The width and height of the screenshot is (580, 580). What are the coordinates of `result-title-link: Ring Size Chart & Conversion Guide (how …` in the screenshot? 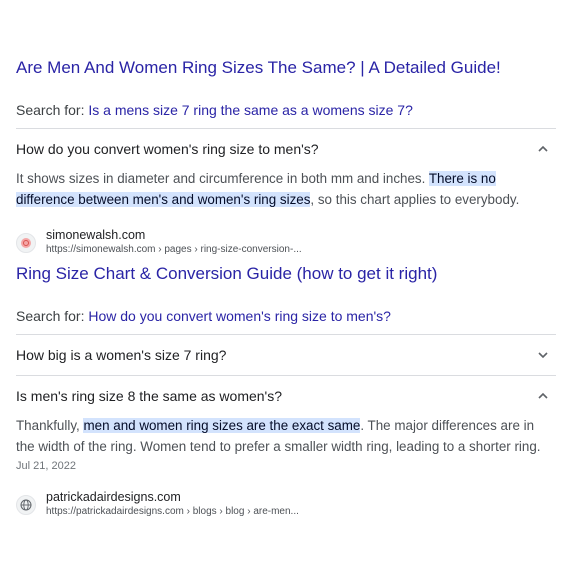 It's located at (226, 274).